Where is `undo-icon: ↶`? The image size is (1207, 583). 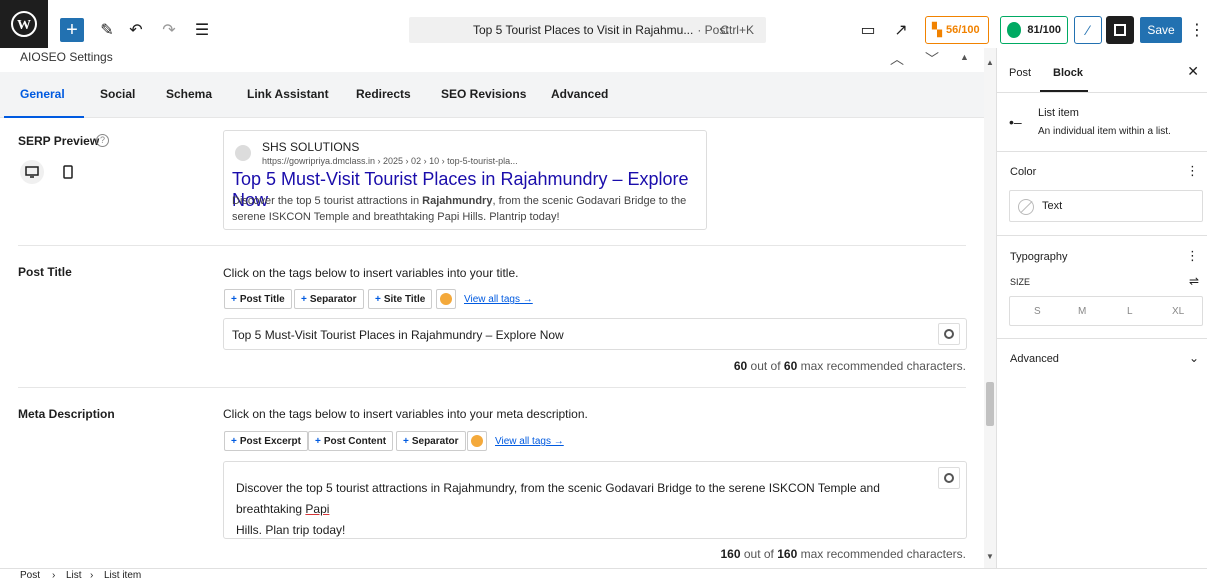
undo-icon: ↶ is located at coordinates (136, 30).